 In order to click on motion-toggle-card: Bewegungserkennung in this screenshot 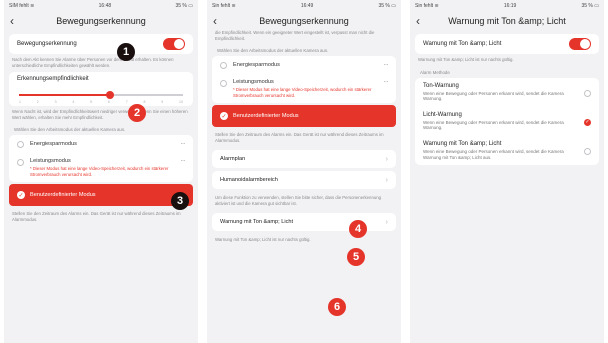, I will do `click(101, 44)`.